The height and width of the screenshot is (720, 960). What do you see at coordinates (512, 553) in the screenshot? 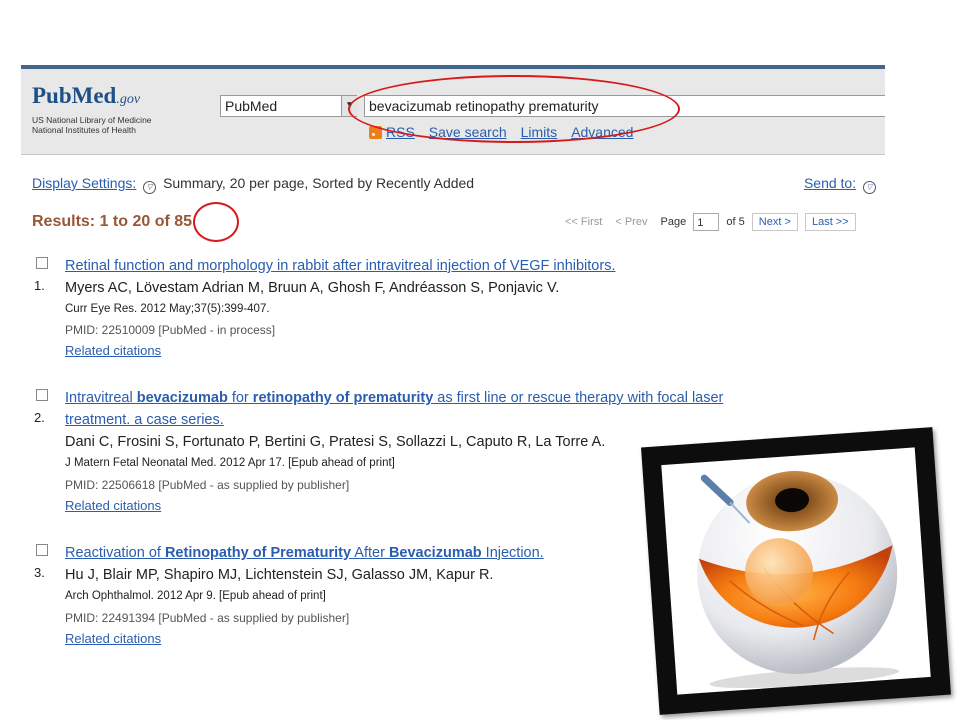
I see `title-text: Injection.` at bounding box center [512, 553].